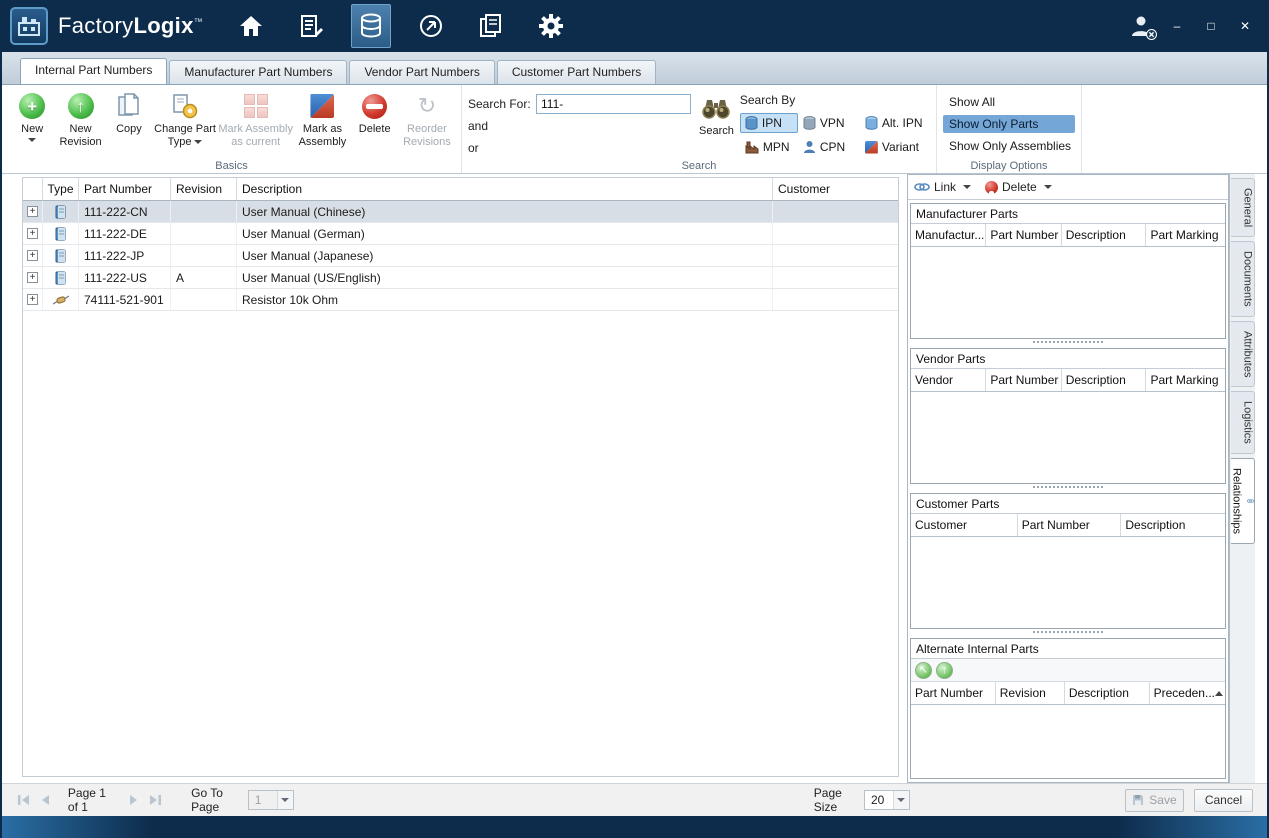 This screenshot has width=1269, height=838. Describe the element at coordinates (311, 26) in the screenshot. I see `production-list-icon` at that location.